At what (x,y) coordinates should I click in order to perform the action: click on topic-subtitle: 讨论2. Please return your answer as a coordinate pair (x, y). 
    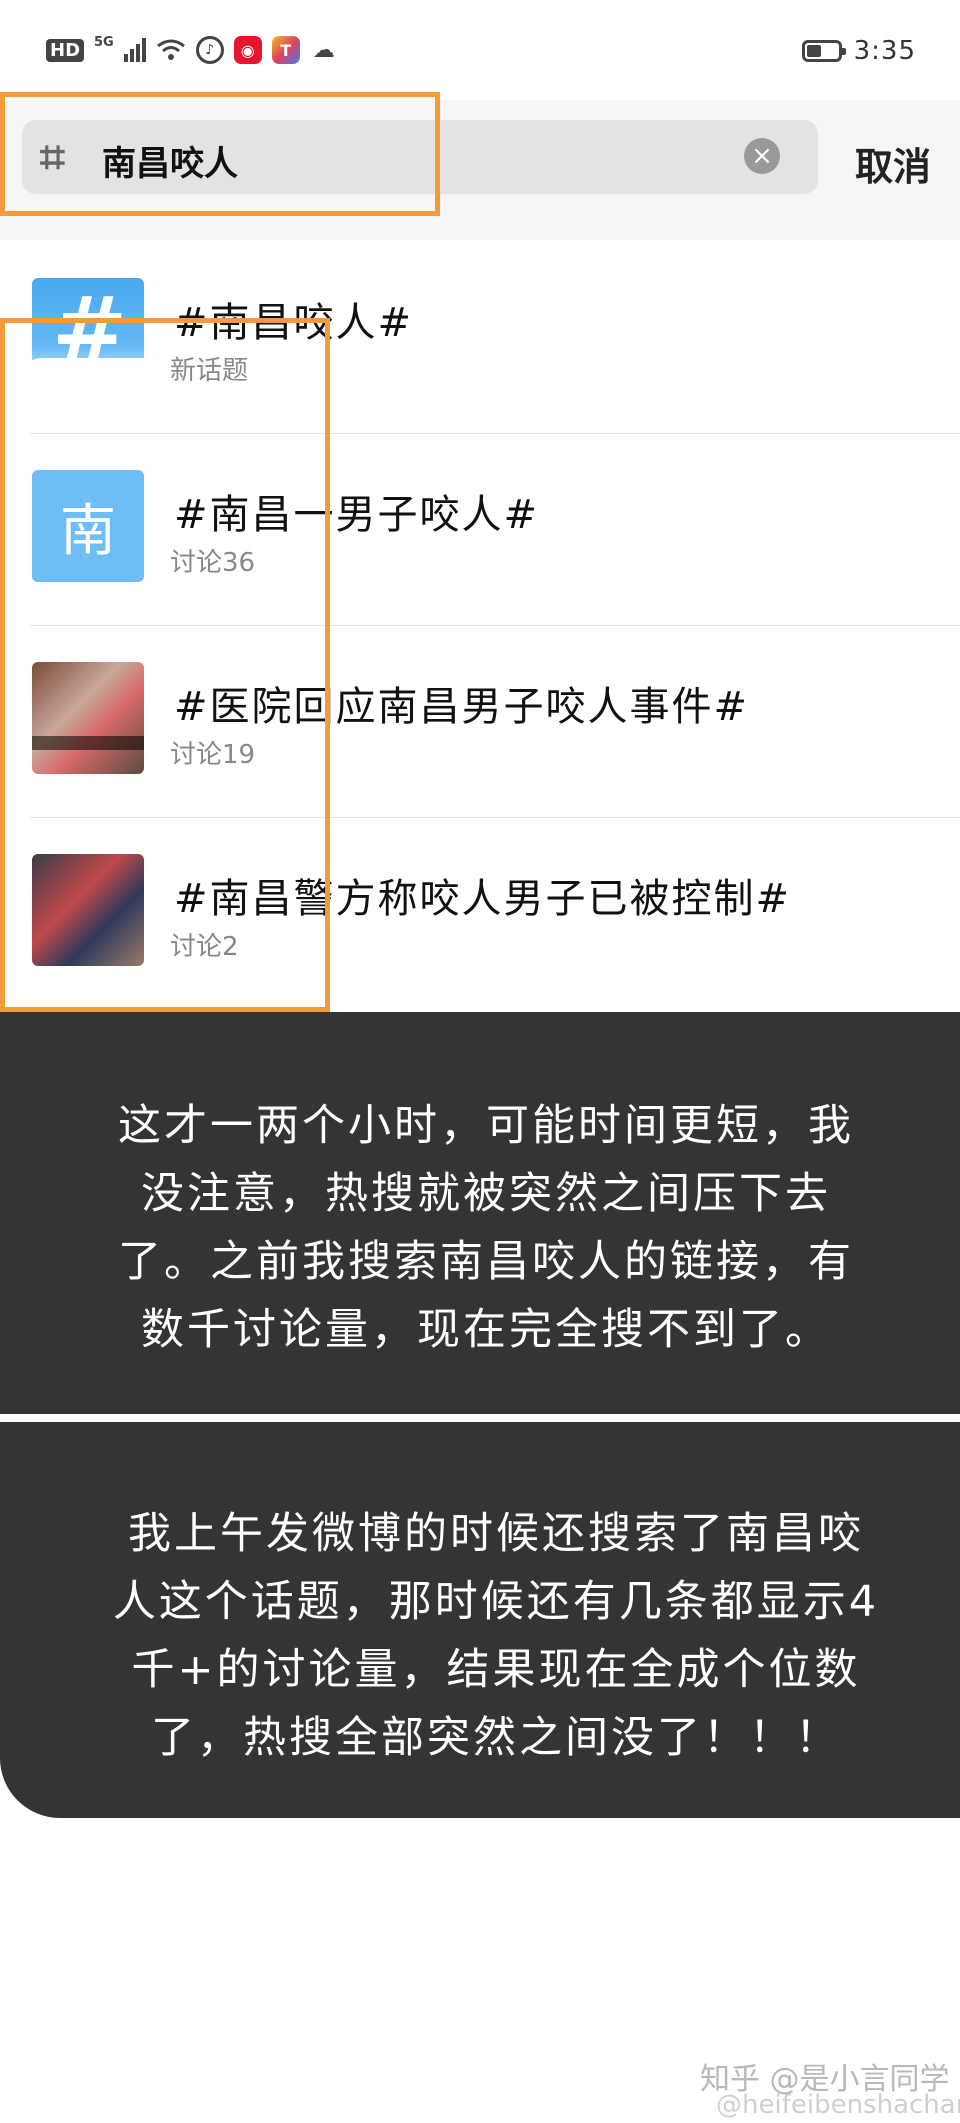
    Looking at the image, I should click on (204, 947).